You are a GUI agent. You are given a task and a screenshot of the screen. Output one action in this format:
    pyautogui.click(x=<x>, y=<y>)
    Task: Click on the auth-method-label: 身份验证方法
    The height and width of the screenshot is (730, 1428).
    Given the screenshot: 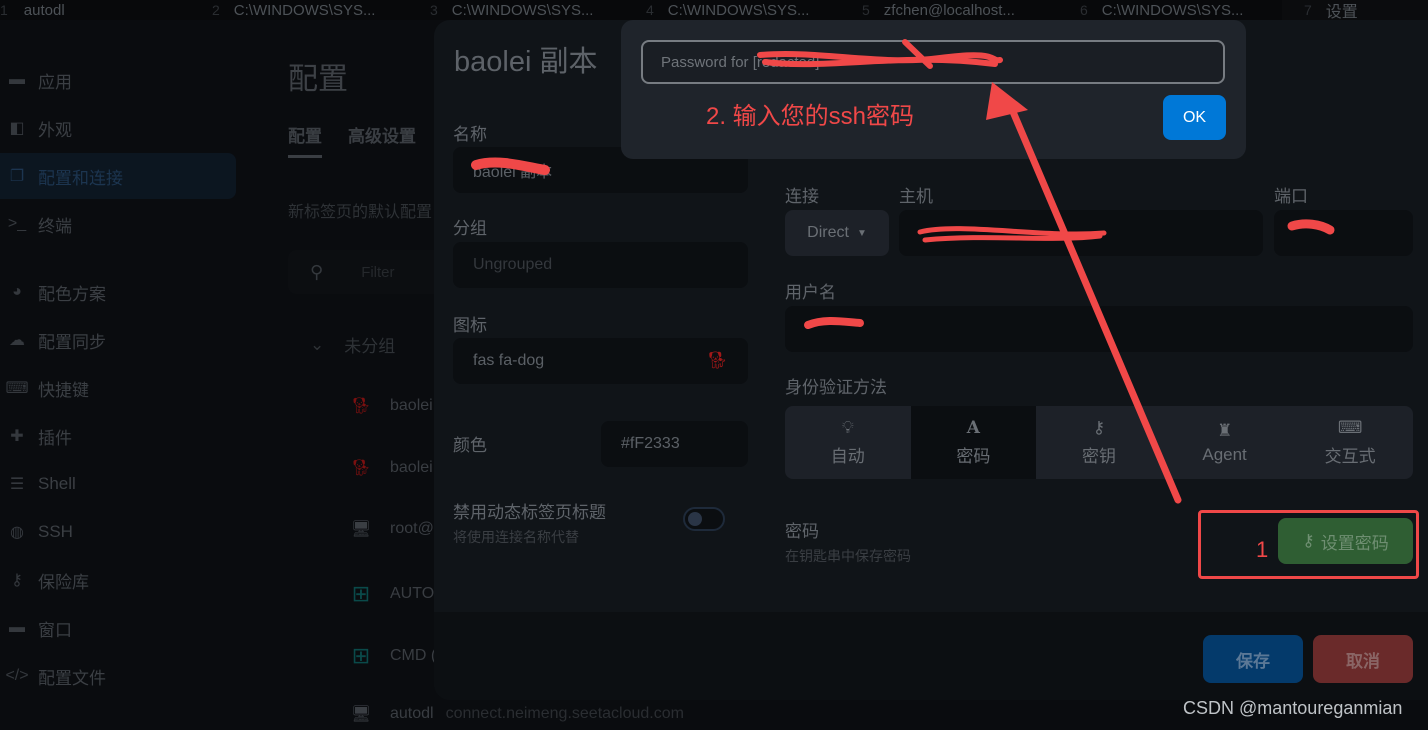 What is the action you would take?
    pyautogui.click(x=836, y=387)
    